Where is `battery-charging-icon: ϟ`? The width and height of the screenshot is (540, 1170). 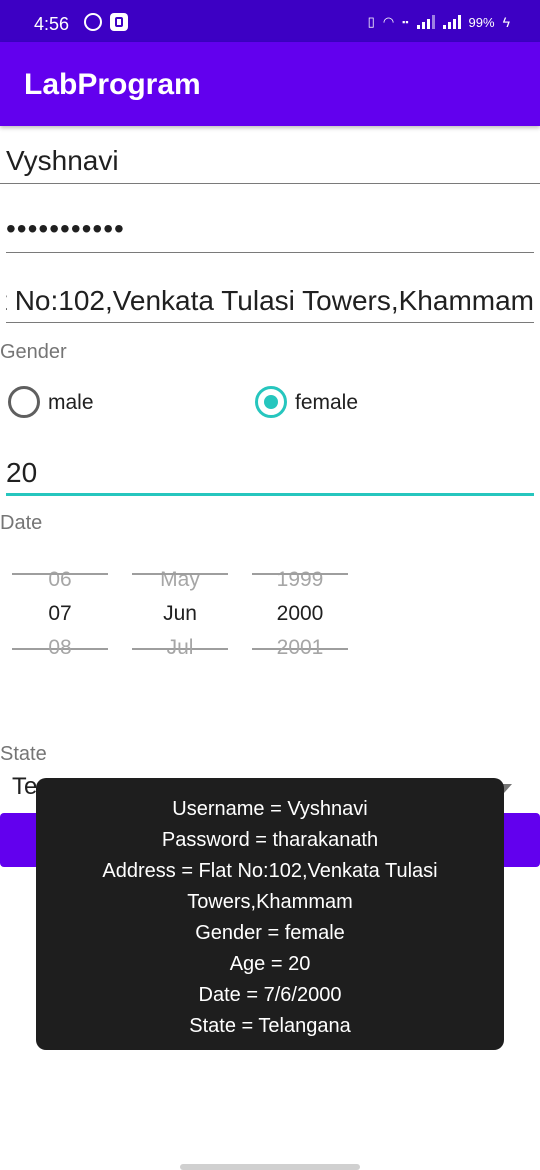 battery-charging-icon: ϟ is located at coordinates (506, 22).